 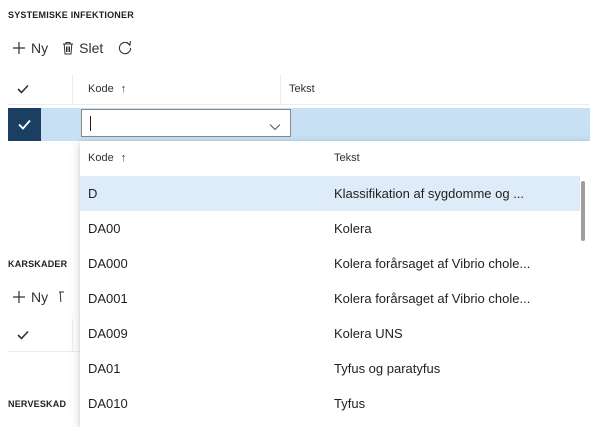 I want to click on command-bar: Ny Slet, so click(x=79, y=48).